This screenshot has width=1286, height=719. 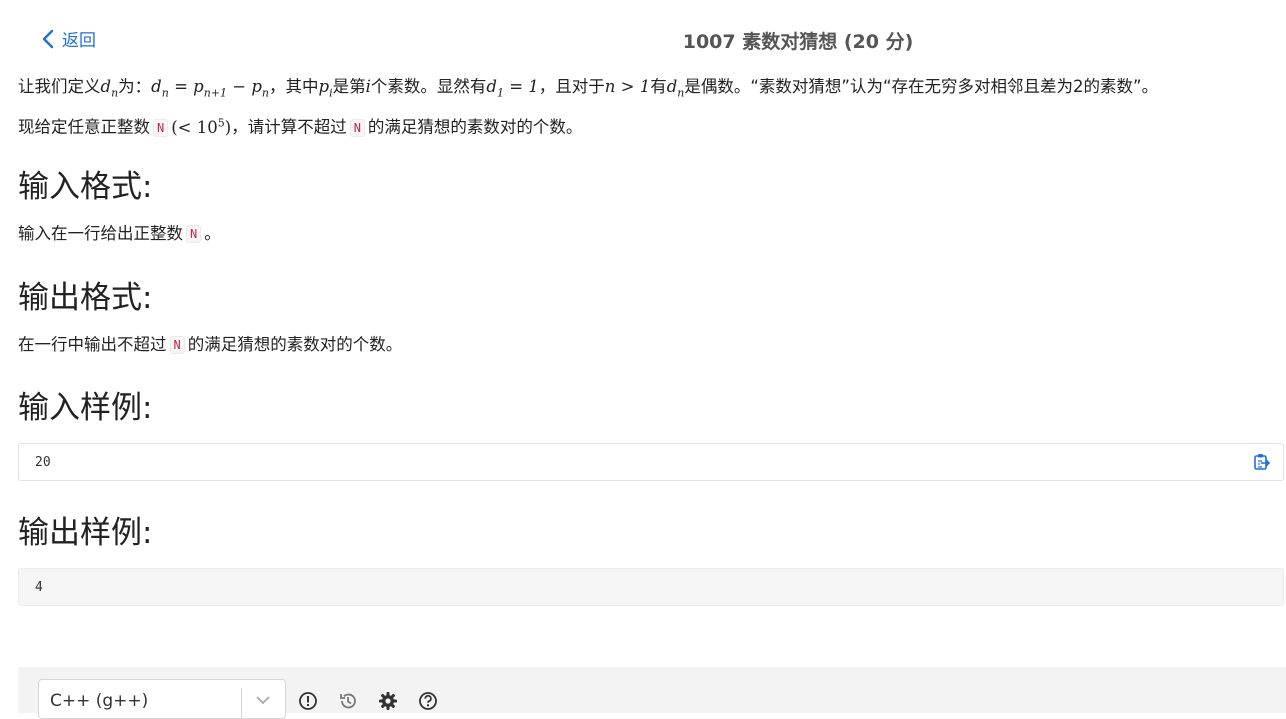 What do you see at coordinates (388, 701) in the screenshot?
I see `gear-icon` at bounding box center [388, 701].